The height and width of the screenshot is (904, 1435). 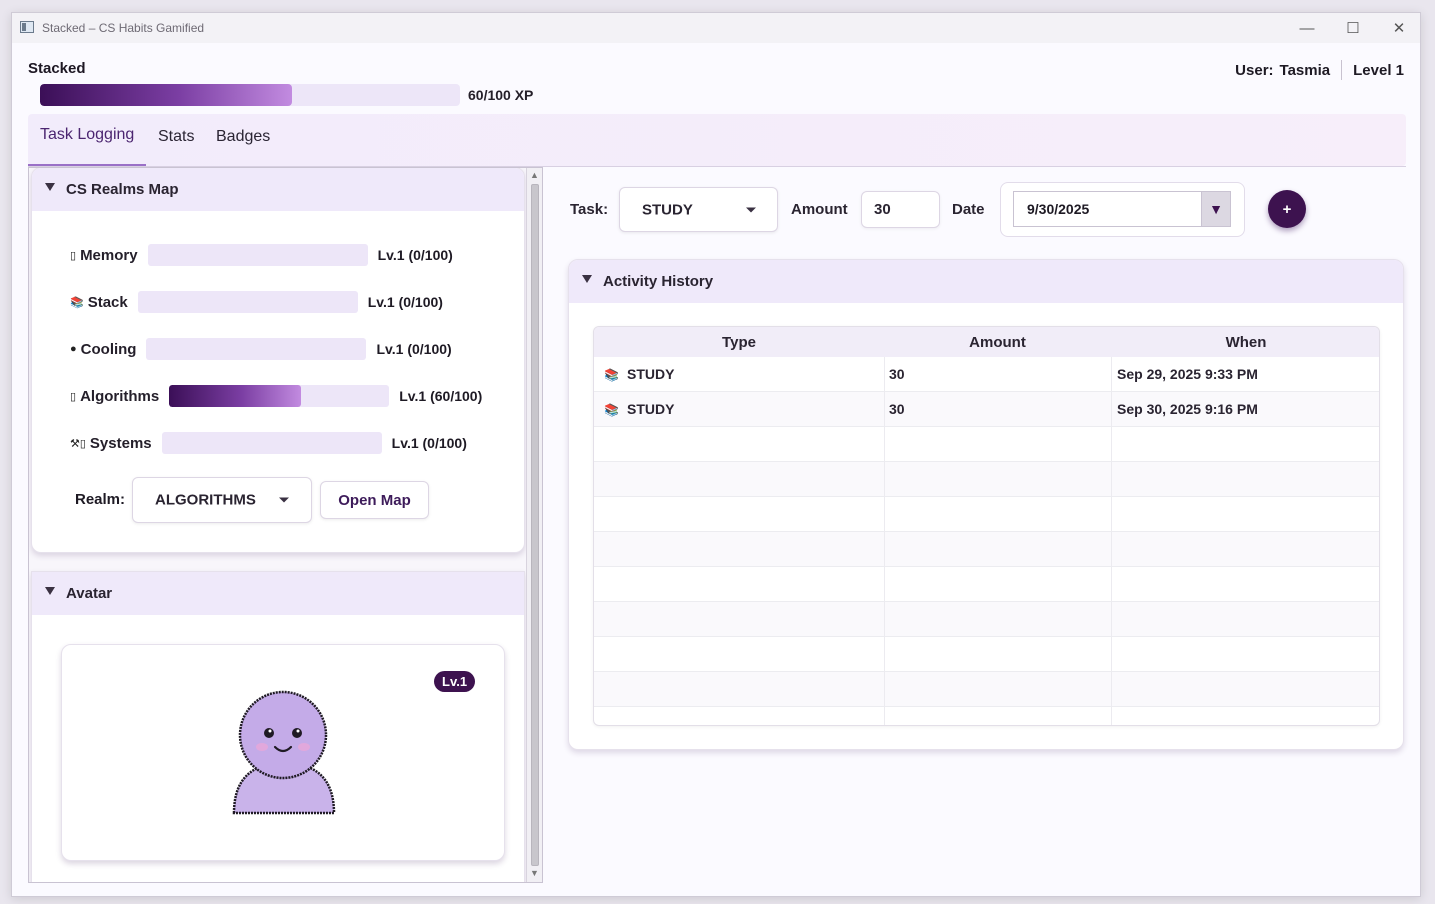 I want to click on realm-select-value: ALGORITHMS, so click(x=205, y=500).